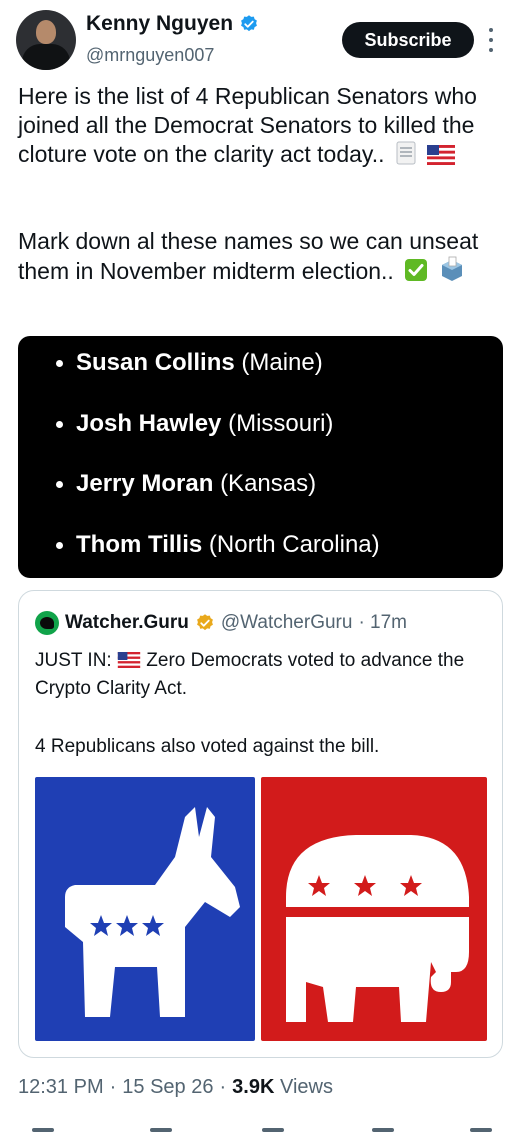 This screenshot has width=521, height=1134. I want to click on gold-verified-badge-icon, so click(204, 622).